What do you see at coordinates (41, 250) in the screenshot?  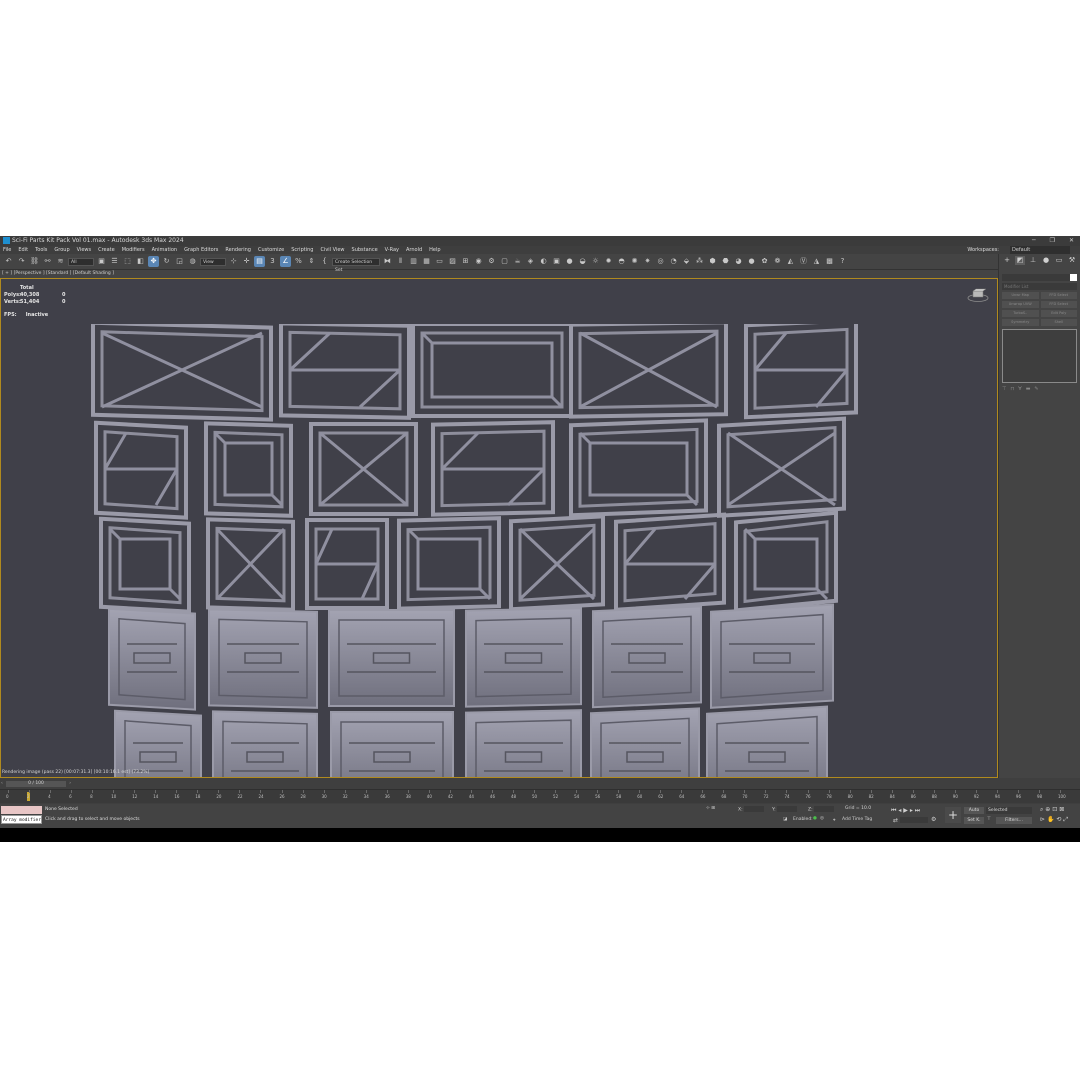 I see `menu-tools: Tools` at bounding box center [41, 250].